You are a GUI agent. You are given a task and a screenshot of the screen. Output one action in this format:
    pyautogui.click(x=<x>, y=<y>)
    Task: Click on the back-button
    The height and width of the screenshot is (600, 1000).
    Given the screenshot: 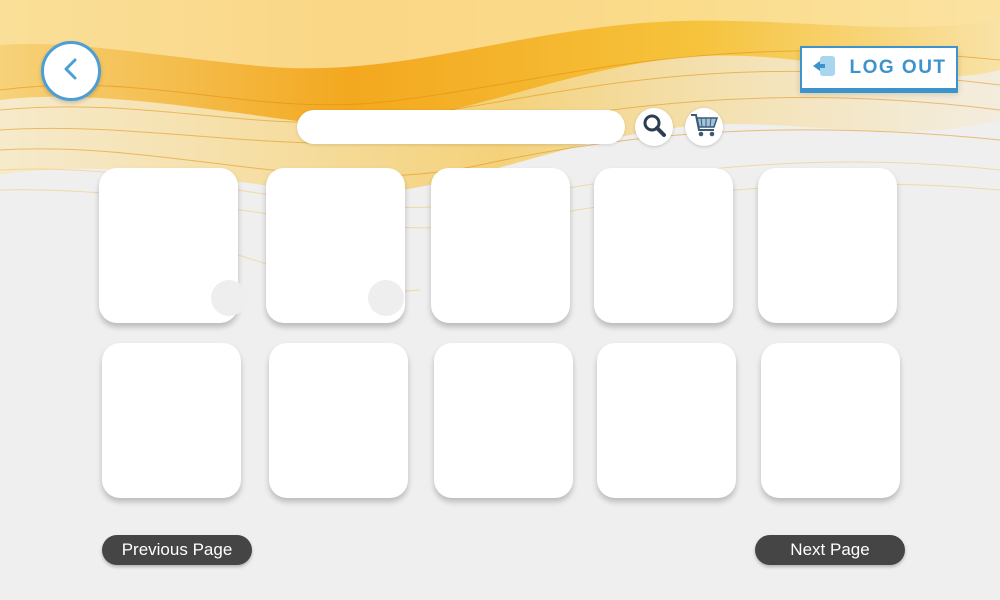 What is the action you would take?
    pyautogui.click(x=71, y=71)
    